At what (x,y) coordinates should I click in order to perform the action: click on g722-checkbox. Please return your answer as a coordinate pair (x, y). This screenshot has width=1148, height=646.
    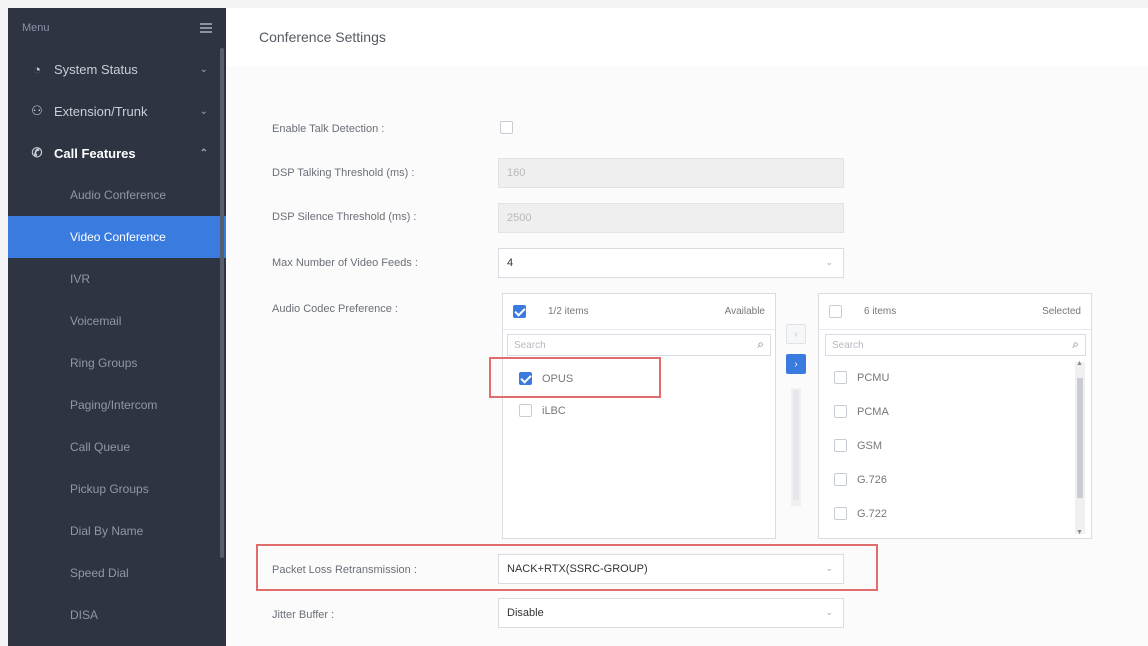
    Looking at the image, I should click on (840, 513).